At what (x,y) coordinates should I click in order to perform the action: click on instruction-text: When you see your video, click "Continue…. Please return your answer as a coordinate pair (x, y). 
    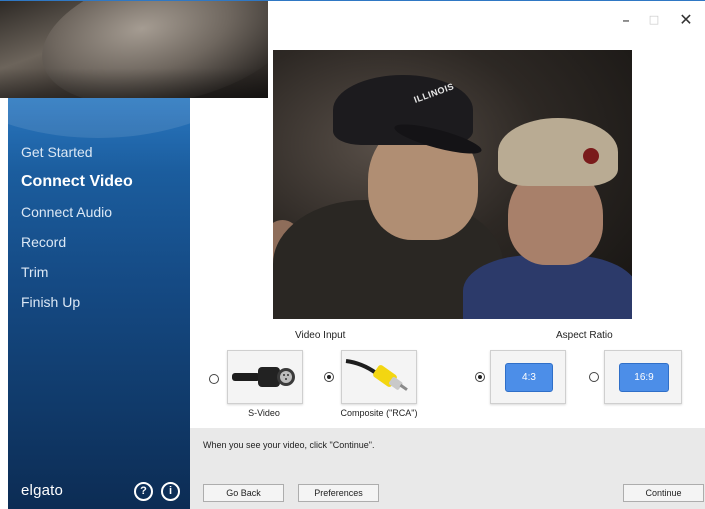
    Looking at the image, I should click on (289, 445).